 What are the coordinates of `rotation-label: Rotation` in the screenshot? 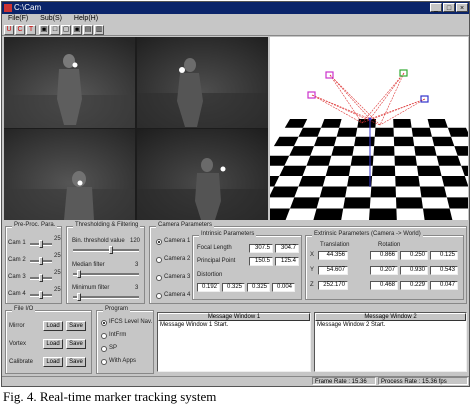 It's located at (389, 245).